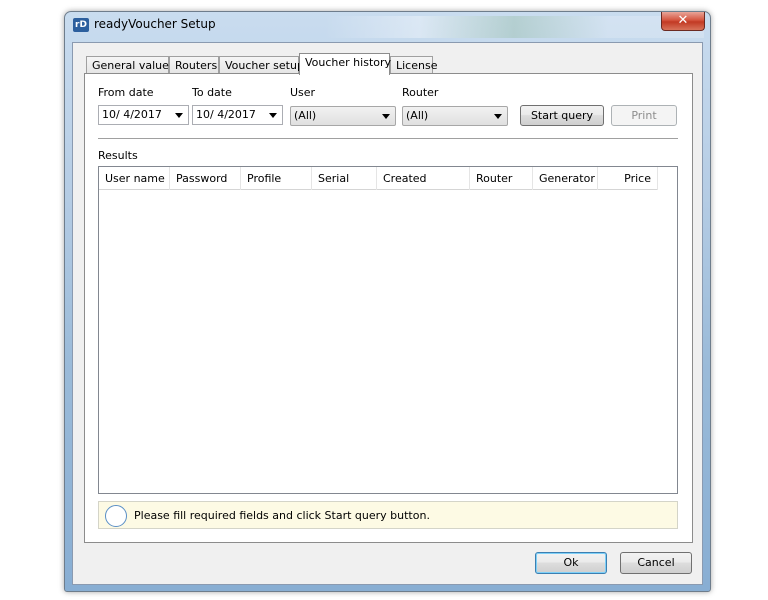  What do you see at coordinates (423, 178) in the screenshot?
I see `column-header-created: Created` at bounding box center [423, 178].